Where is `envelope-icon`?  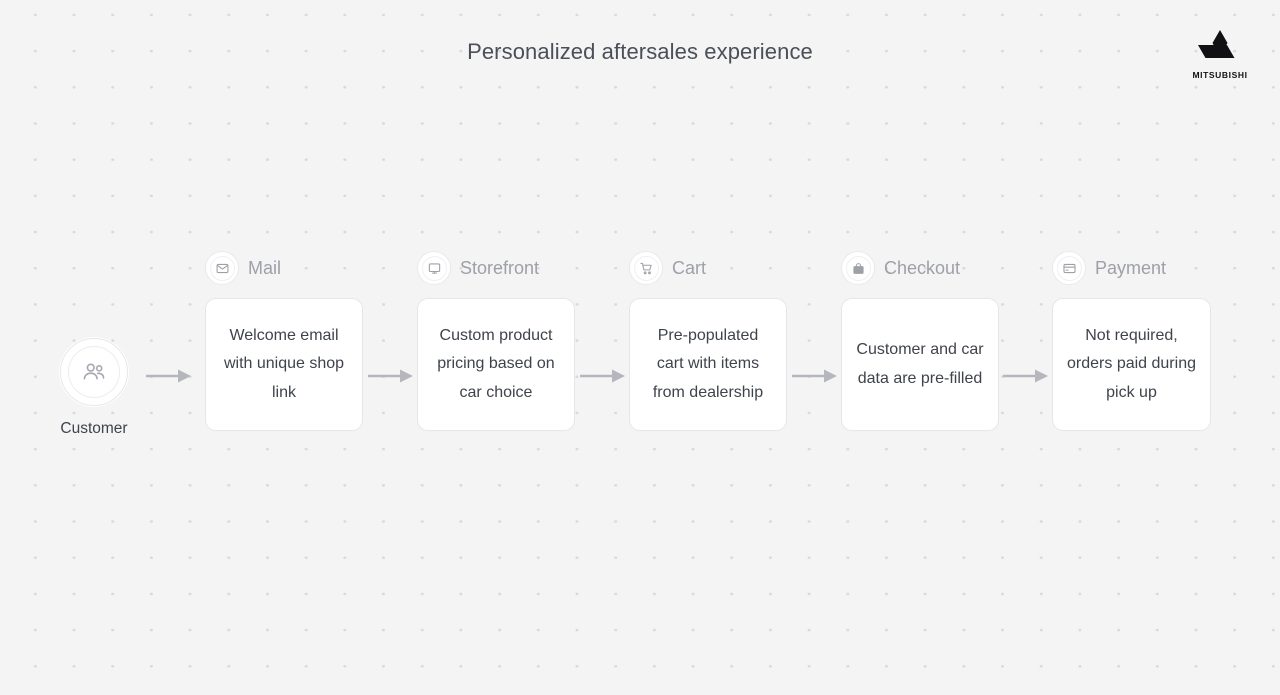 envelope-icon is located at coordinates (222, 268).